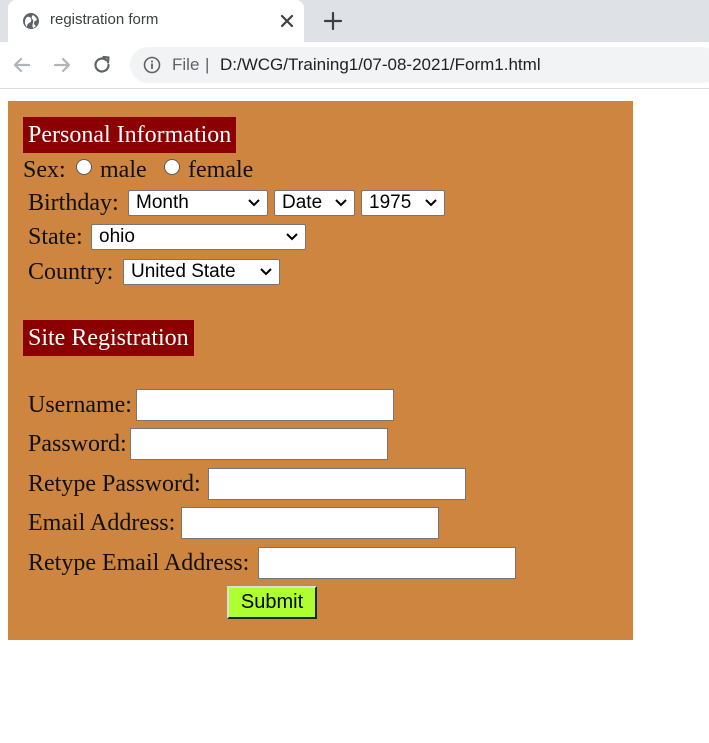 This screenshot has height=743, width=709. I want to click on country-value: United State, so click(183, 271).